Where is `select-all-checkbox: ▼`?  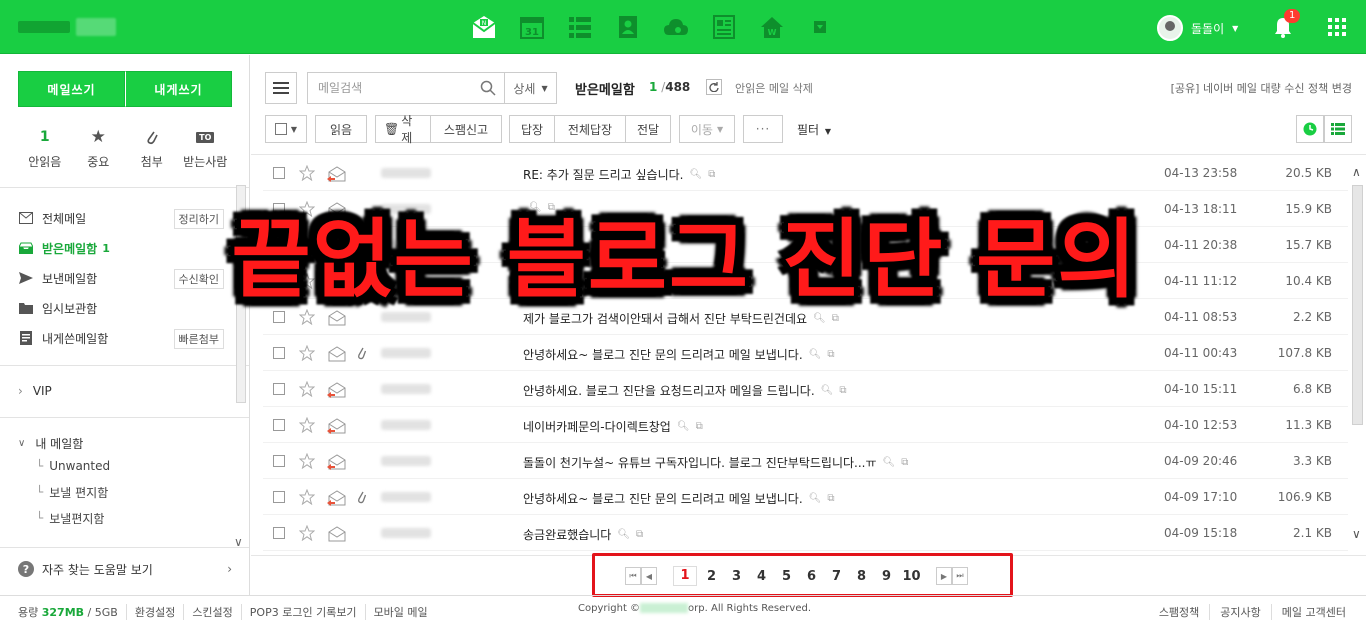
select-all-checkbox: ▼ is located at coordinates (286, 129).